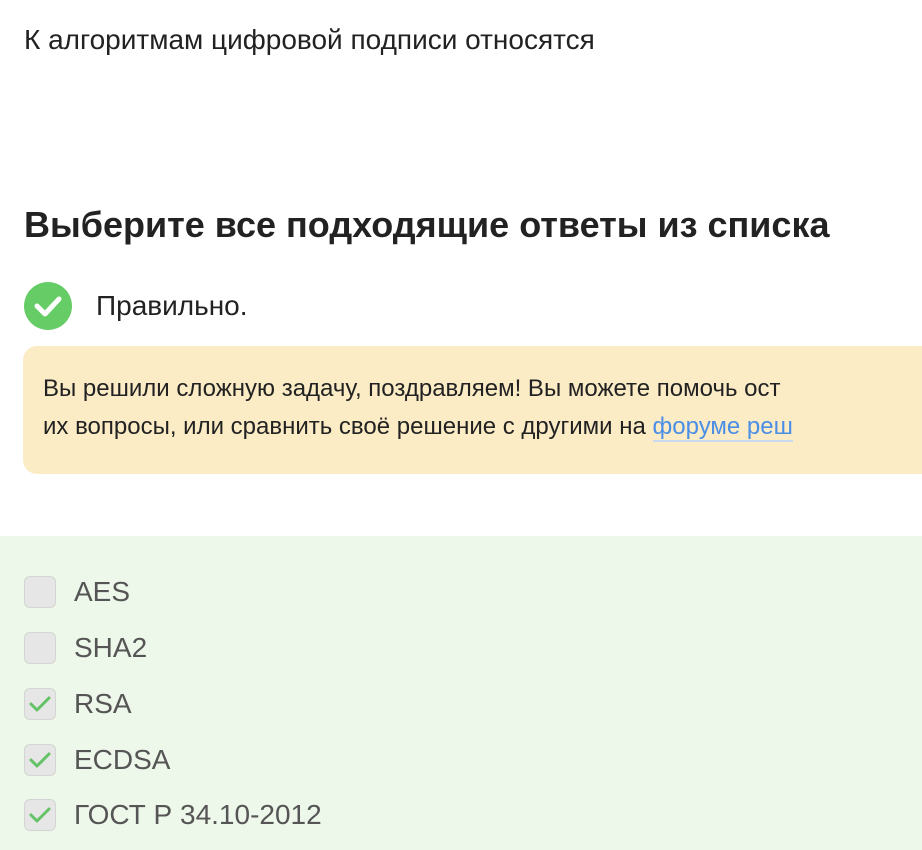  I want to click on option-label: SHA2, so click(111, 647).